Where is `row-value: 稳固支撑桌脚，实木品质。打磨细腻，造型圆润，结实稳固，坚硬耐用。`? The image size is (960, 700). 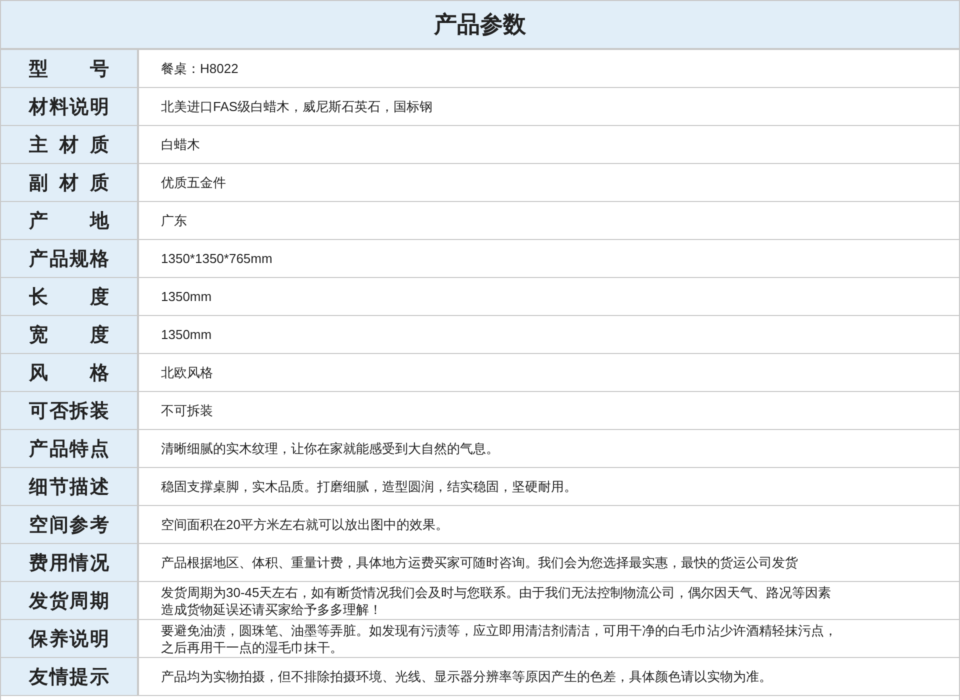 row-value: 稳固支撑桌脚，实木品质。打磨细腻，造型圆润，结实稳固，坚硬耐用。 is located at coordinates (369, 486).